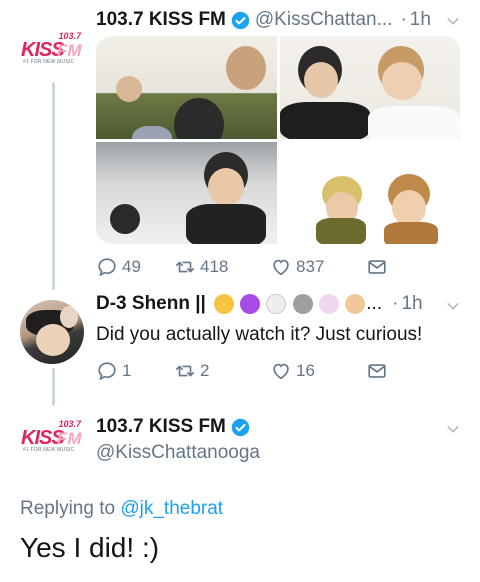 This screenshot has height=582, width=480. What do you see at coordinates (222, 371) in the screenshot?
I see `retweet-button: 2` at bounding box center [222, 371].